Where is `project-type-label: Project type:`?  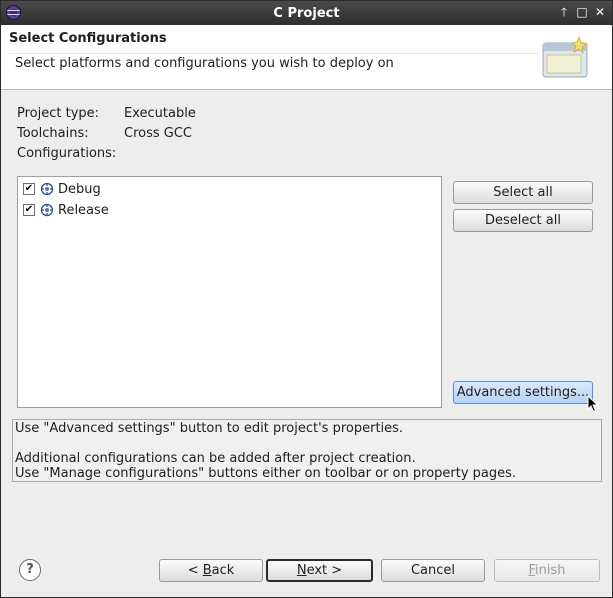
project-type-label: Project type: is located at coordinates (58, 113).